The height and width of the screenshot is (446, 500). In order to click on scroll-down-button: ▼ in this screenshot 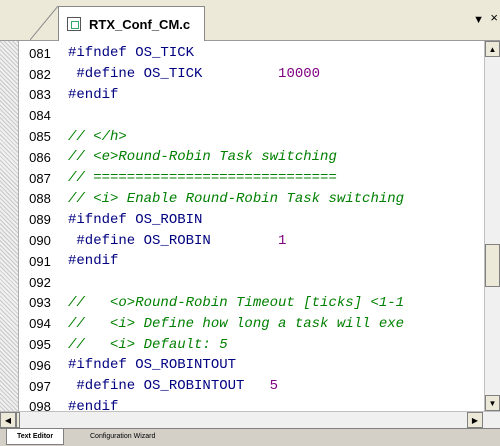, I will do `click(492, 403)`.